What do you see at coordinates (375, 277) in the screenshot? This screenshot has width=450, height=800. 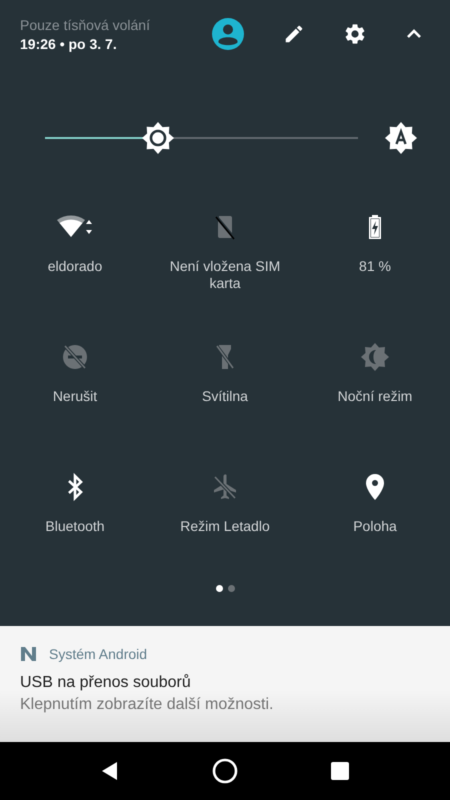 I see `quick-tile: 81 %` at bounding box center [375, 277].